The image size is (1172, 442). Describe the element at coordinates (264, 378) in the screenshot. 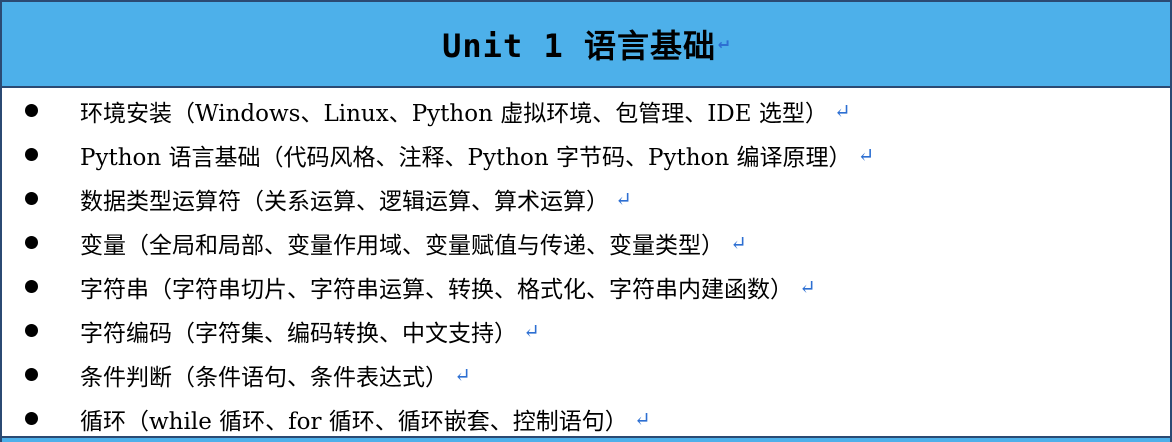

I see `topic-text: 条件判断（条件语句、条件表达式）` at that location.